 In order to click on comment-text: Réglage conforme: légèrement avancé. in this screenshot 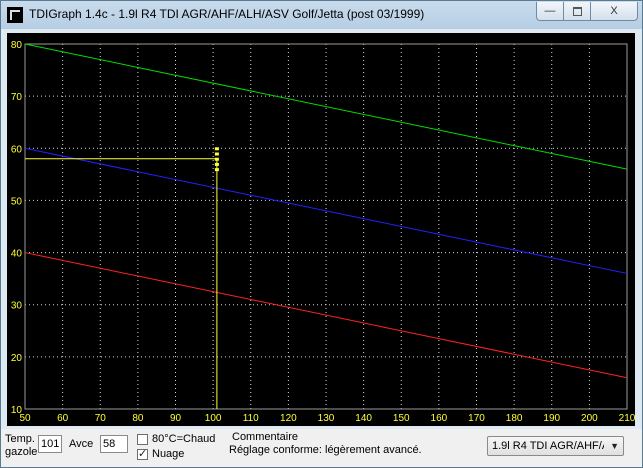, I will do `click(325, 450)`.